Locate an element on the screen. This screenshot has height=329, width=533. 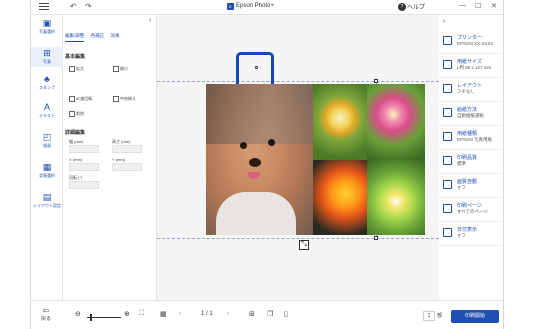
rail-label: テキスト is located at coordinates (47, 115).